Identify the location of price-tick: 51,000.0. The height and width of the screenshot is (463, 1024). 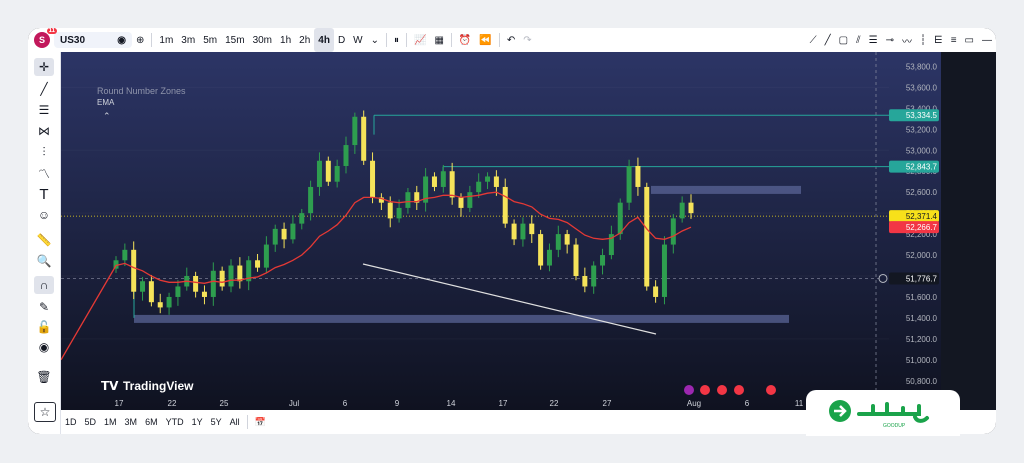
(922, 360).